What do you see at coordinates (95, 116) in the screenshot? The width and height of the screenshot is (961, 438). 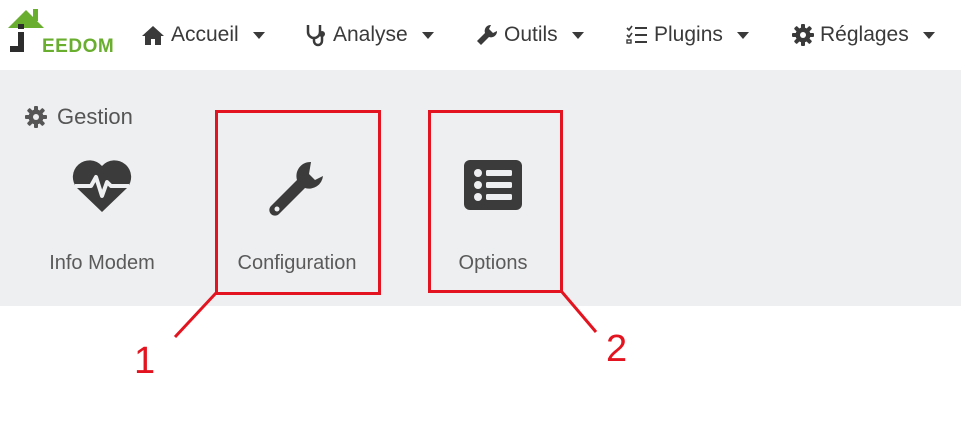 I see `gestion-title-label: Gestion` at bounding box center [95, 116].